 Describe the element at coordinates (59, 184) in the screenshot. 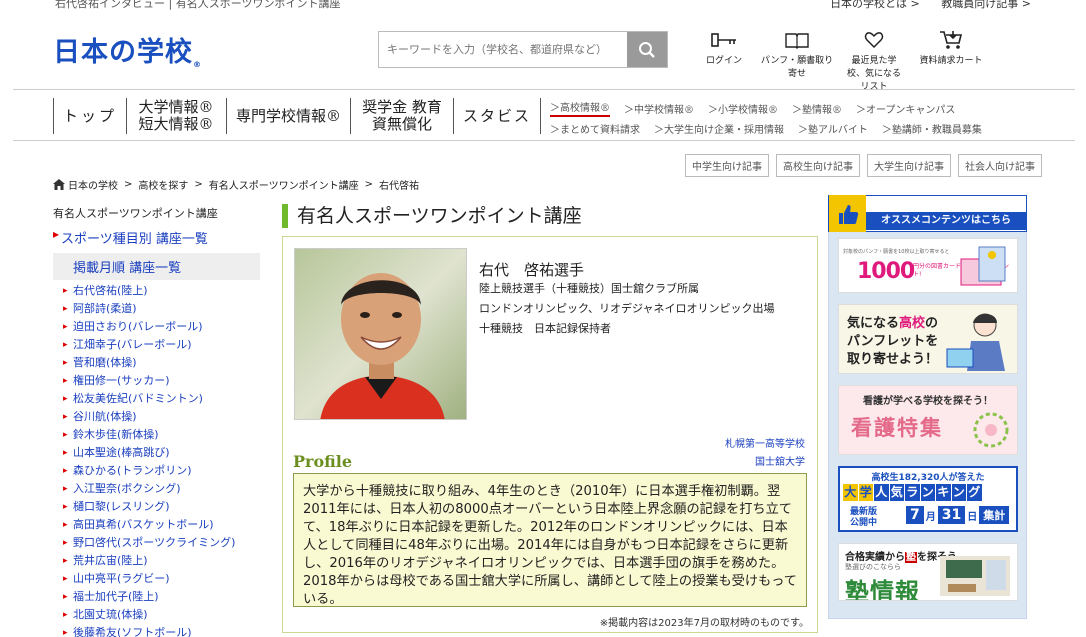

I see `home-icon` at that location.